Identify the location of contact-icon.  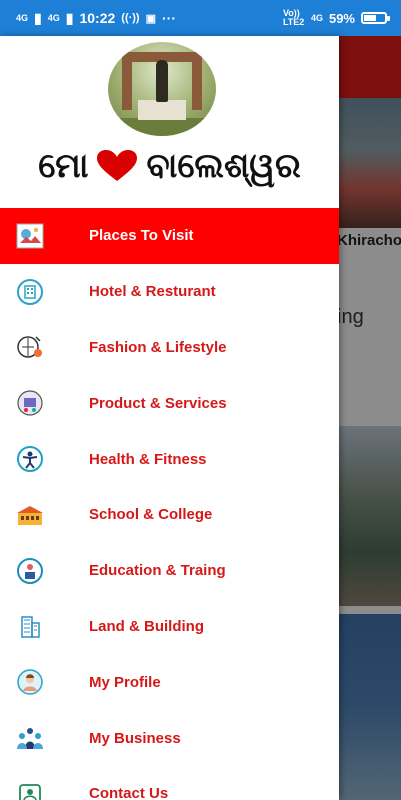
(30, 789).